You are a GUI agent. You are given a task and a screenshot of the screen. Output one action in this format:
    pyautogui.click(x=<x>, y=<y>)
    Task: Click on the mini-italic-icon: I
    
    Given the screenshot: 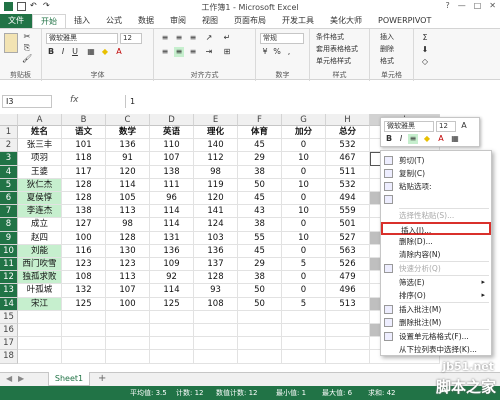 What is the action you would take?
    pyautogui.click(x=401, y=139)
    